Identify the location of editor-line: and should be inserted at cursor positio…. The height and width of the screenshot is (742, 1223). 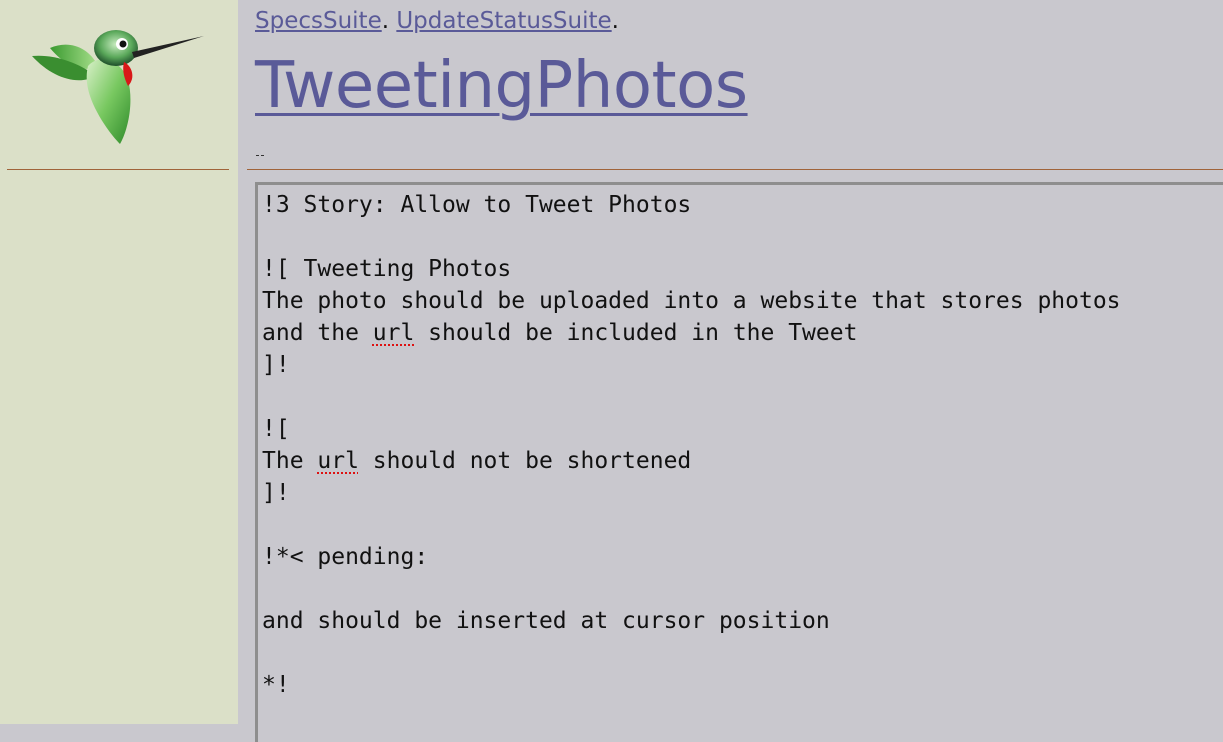
(742, 621).